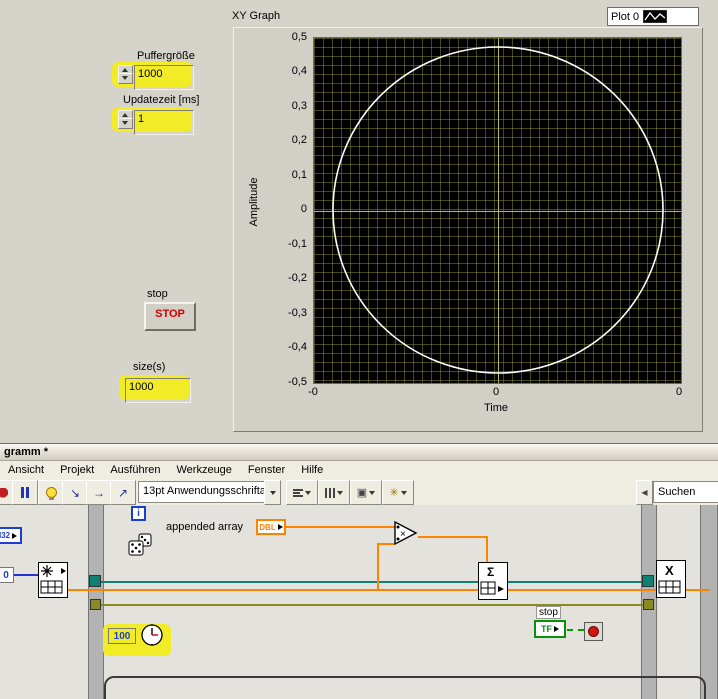  What do you see at coordinates (297, 244) in the screenshot?
I see `y-tick: -0,1` at bounding box center [297, 244].